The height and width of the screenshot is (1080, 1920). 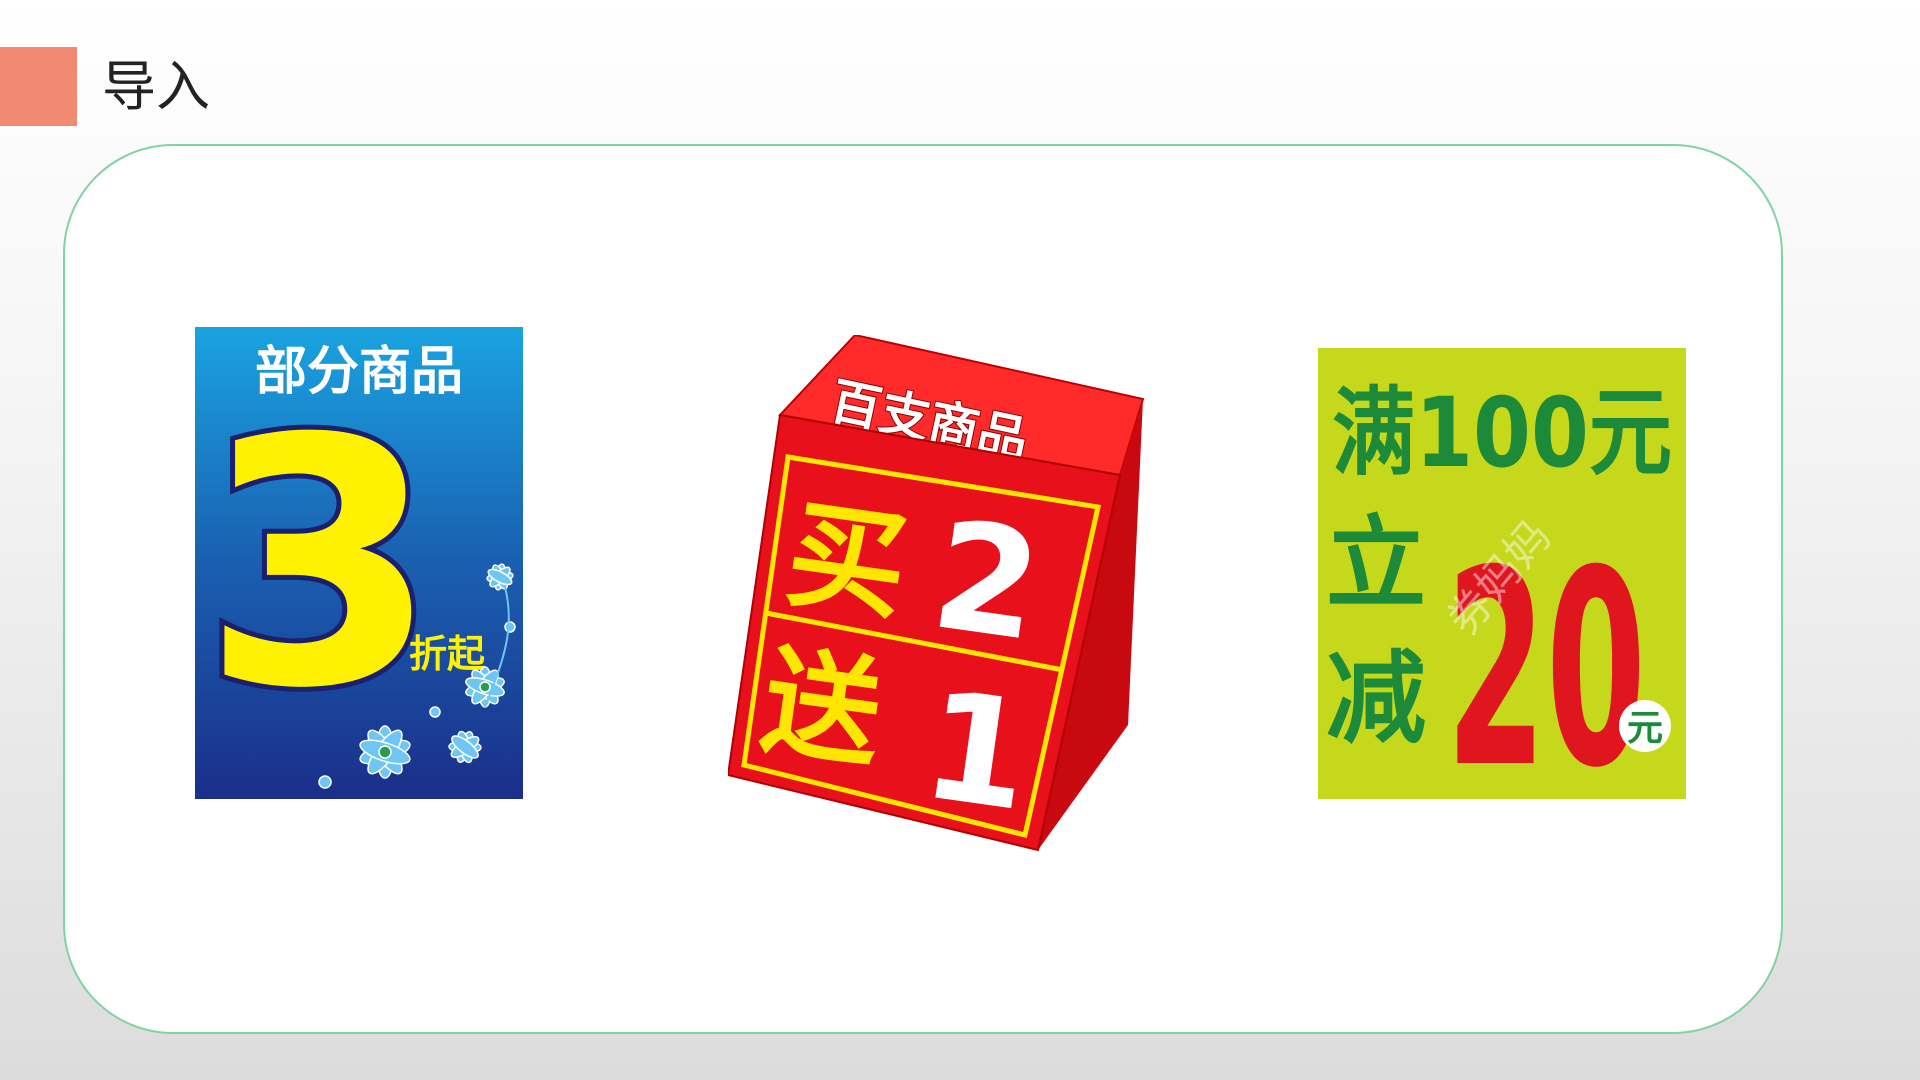 What do you see at coordinates (1376, 563) in the screenshot?
I see `reduction-char-li: 立` at bounding box center [1376, 563].